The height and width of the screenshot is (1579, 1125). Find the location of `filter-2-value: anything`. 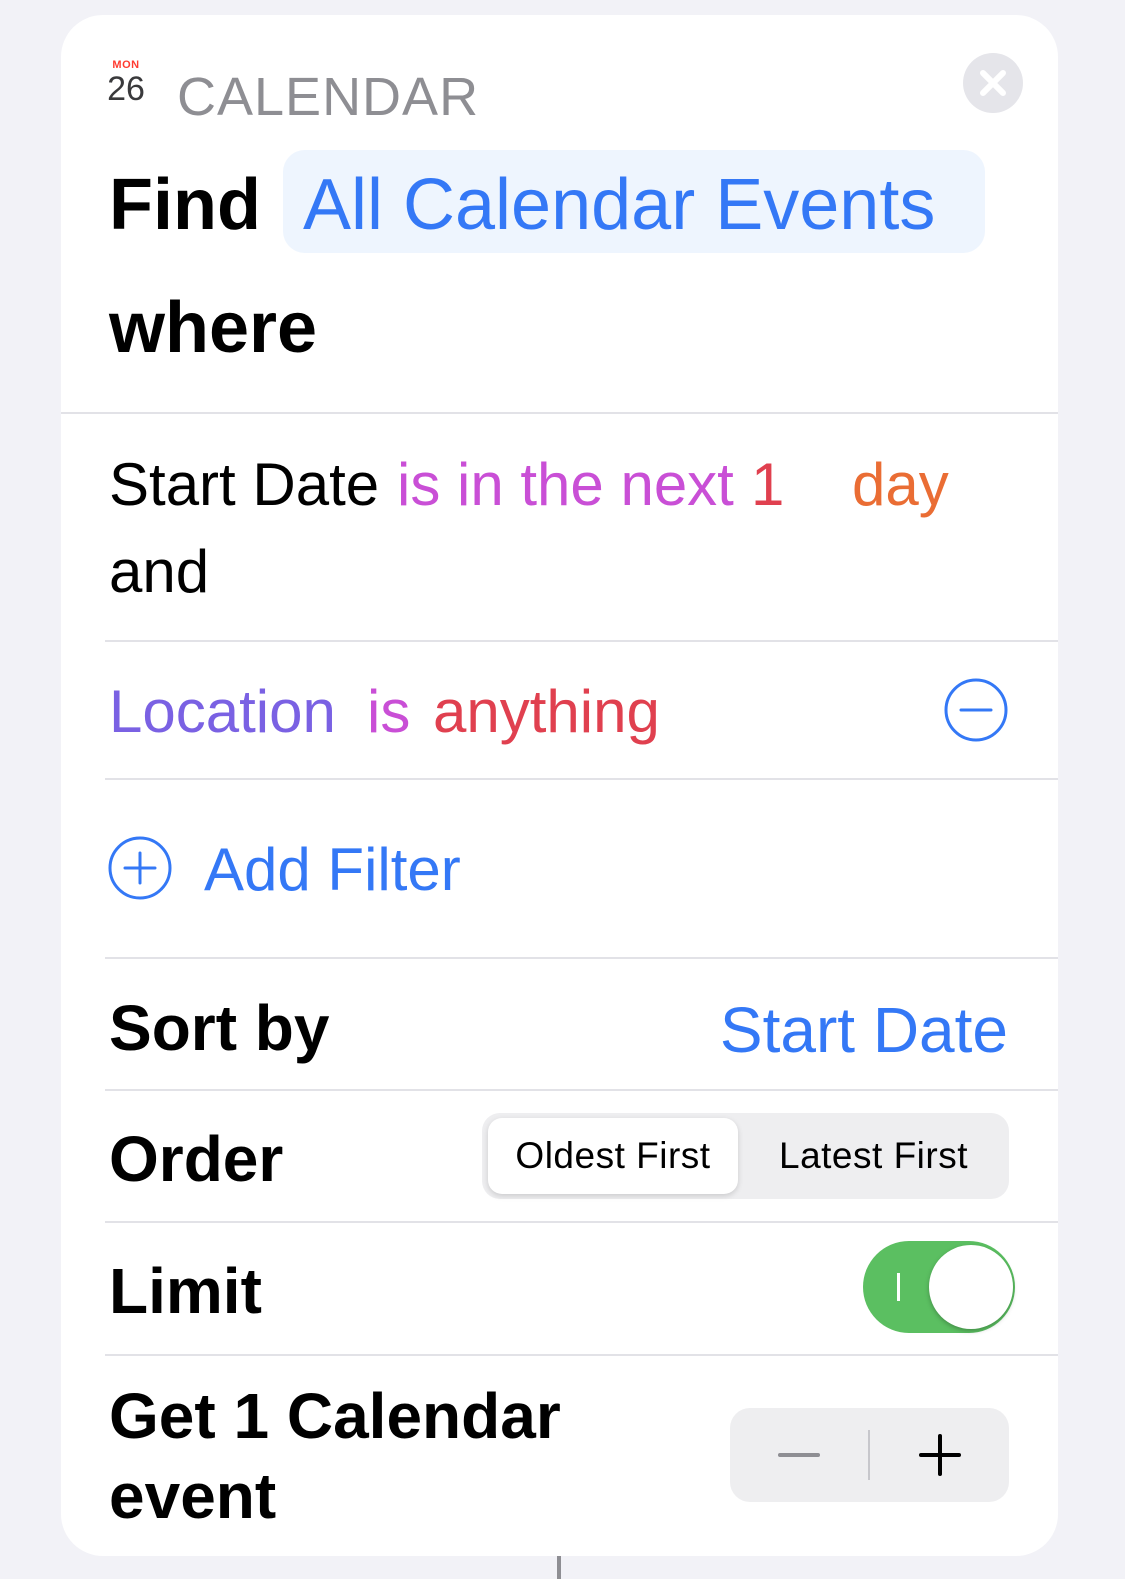

filter-2-value: anything is located at coordinates (546, 712).